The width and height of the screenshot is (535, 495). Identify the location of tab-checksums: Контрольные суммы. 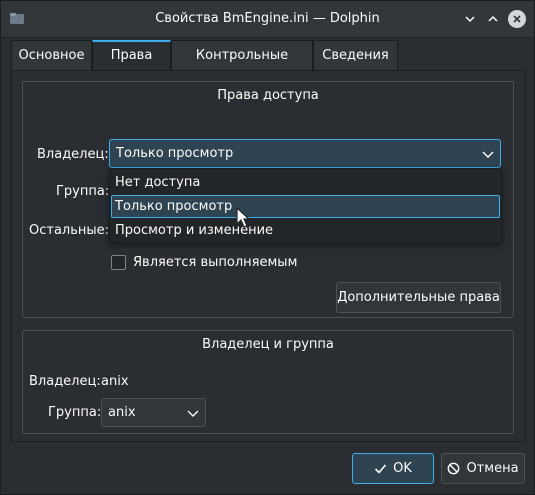
(242, 66).